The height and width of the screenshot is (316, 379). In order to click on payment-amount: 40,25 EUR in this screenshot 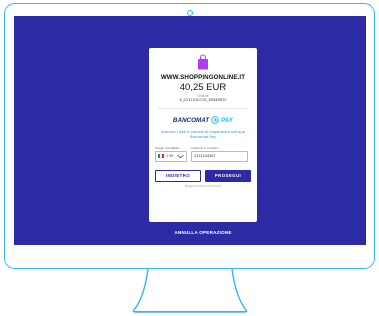, I will do `click(203, 87)`.